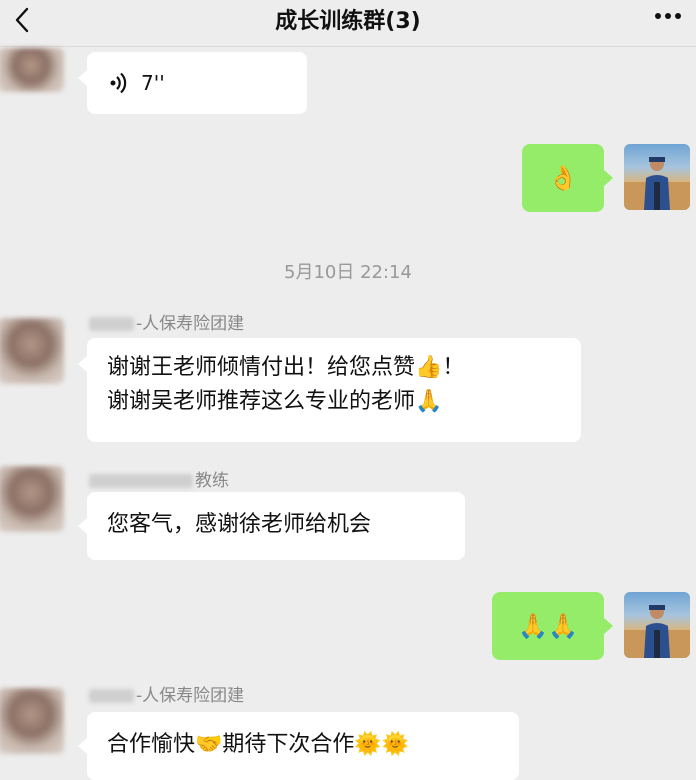 This screenshot has width=696, height=780. What do you see at coordinates (258, 744) in the screenshot?
I see `message-text: 合作愉快🤝期待下次合作🌞🌞` at bounding box center [258, 744].